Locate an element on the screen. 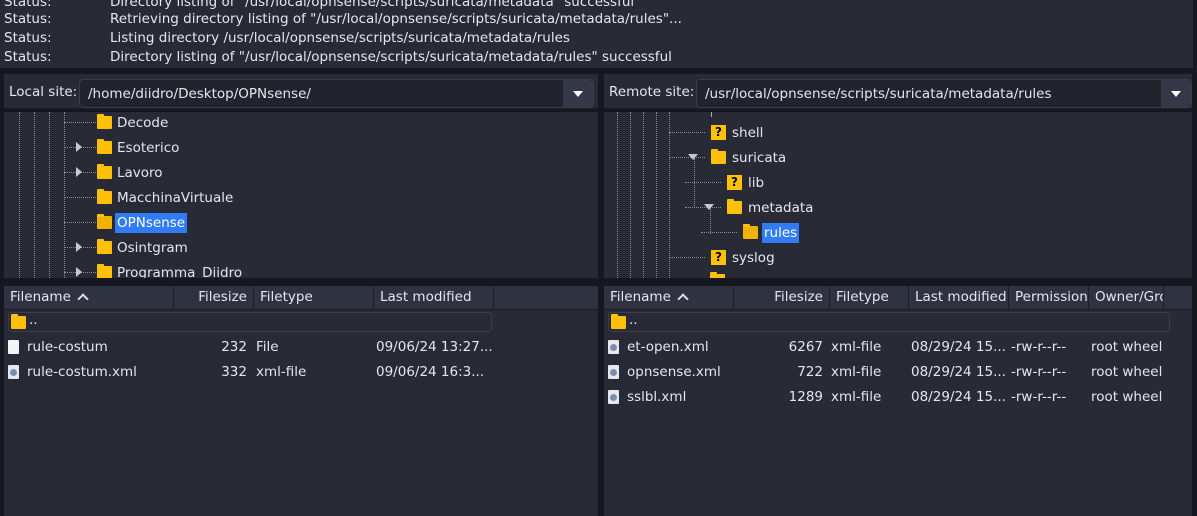 This screenshot has width=1197, height=516. tree-item: OPNsense is located at coordinates (299, 223).